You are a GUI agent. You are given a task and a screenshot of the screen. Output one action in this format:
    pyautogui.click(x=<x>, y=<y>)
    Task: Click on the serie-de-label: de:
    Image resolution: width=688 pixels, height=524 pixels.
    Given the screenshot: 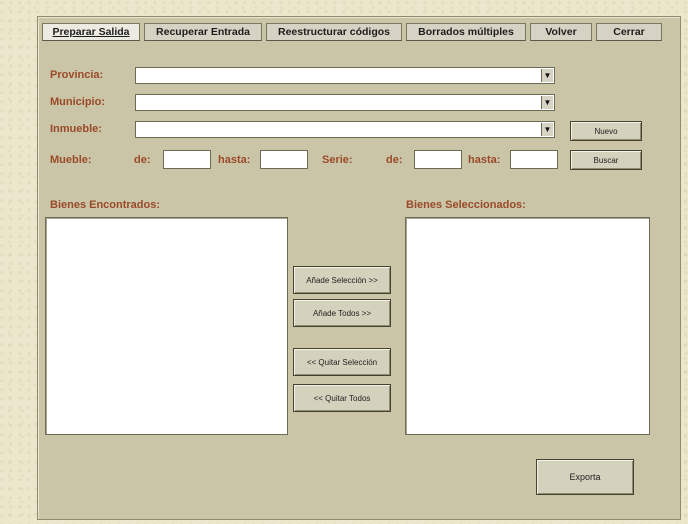 What is the action you would take?
    pyautogui.click(x=394, y=160)
    